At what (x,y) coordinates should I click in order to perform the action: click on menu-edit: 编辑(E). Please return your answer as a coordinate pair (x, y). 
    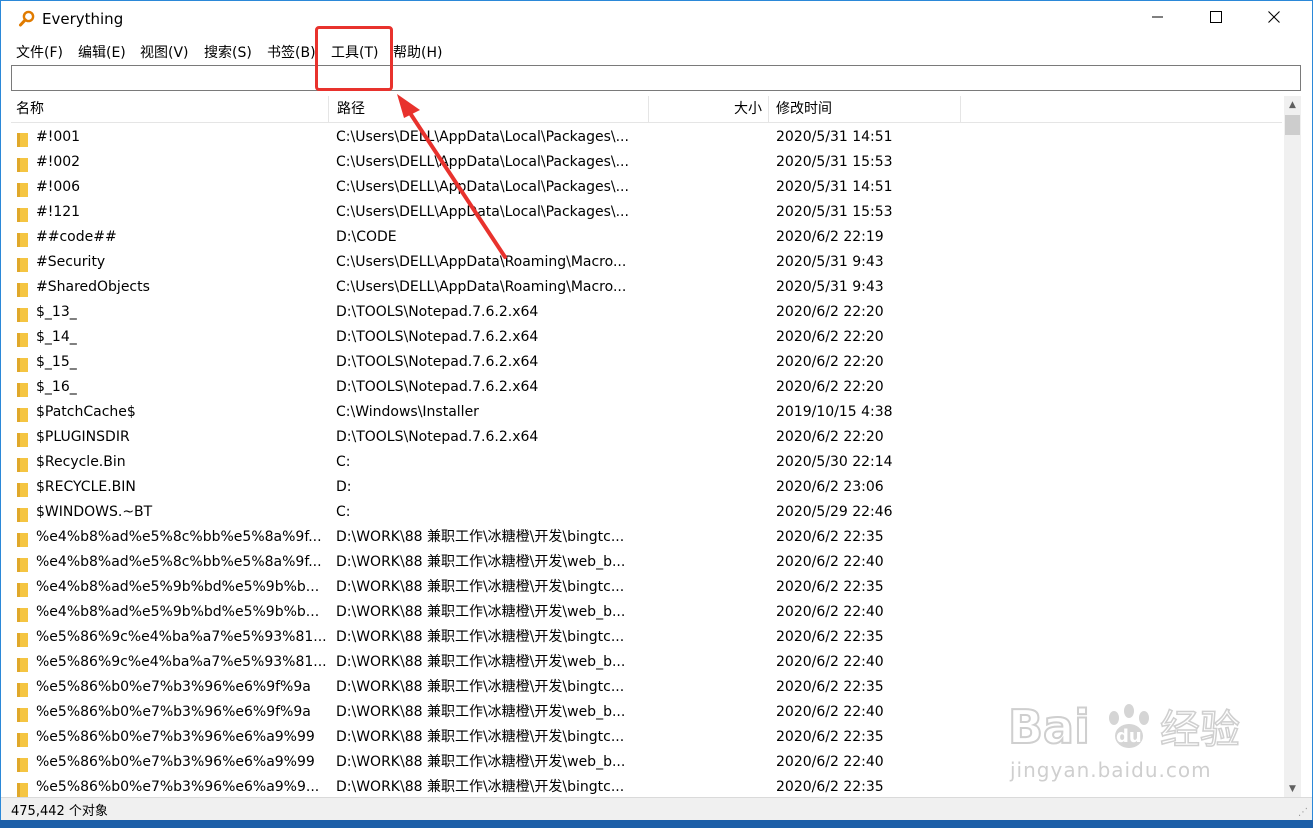
    Looking at the image, I should click on (102, 52).